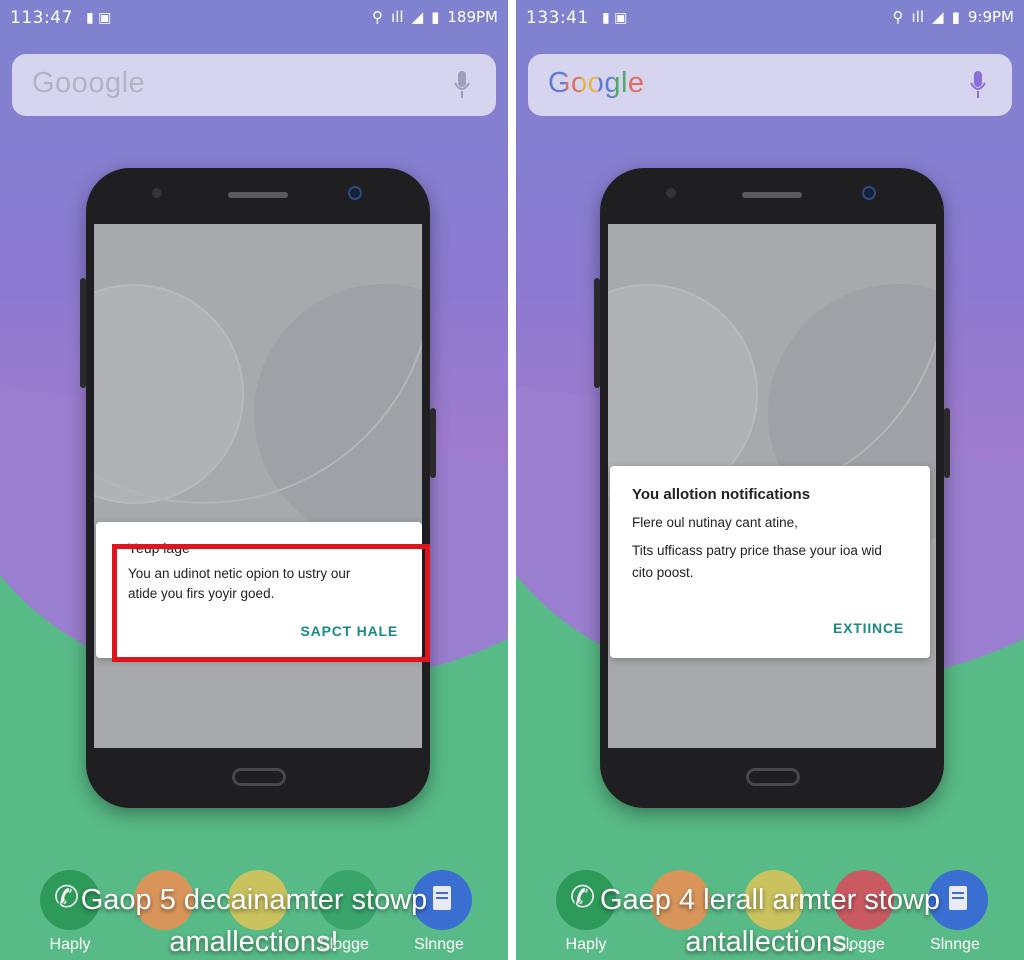  What do you see at coordinates (868, 628) in the screenshot?
I see `dialog-action-button: EXTIINCE` at bounding box center [868, 628].